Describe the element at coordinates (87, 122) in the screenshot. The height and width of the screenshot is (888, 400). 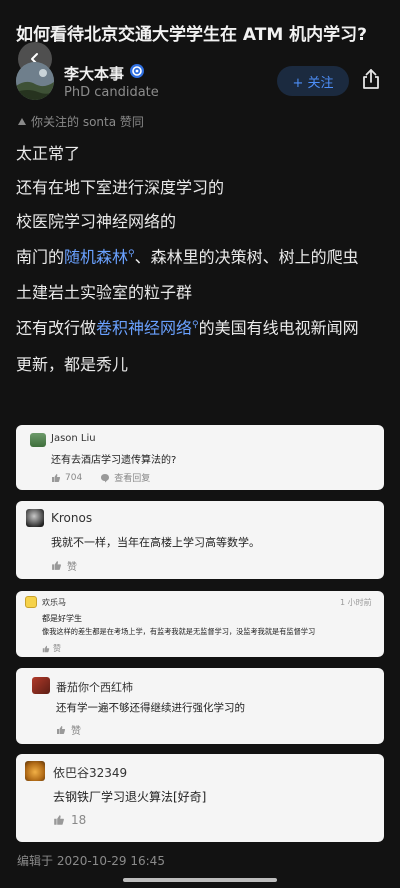
I see `liked-by-text: 你关注的 sonta 赞同` at that location.